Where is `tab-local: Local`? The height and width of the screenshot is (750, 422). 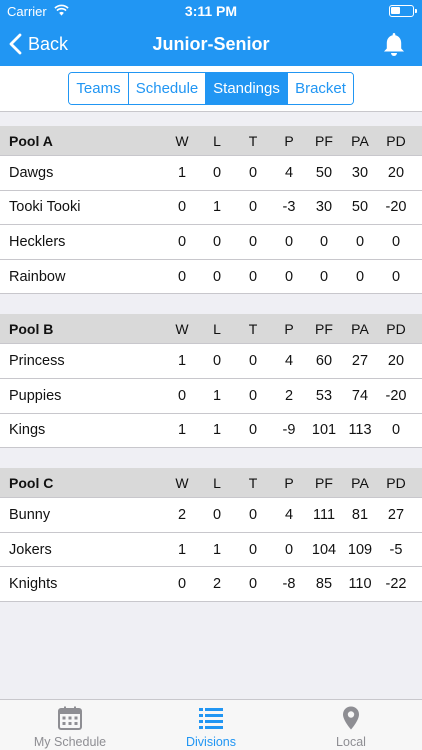
tab-local: Local is located at coordinates (351, 725).